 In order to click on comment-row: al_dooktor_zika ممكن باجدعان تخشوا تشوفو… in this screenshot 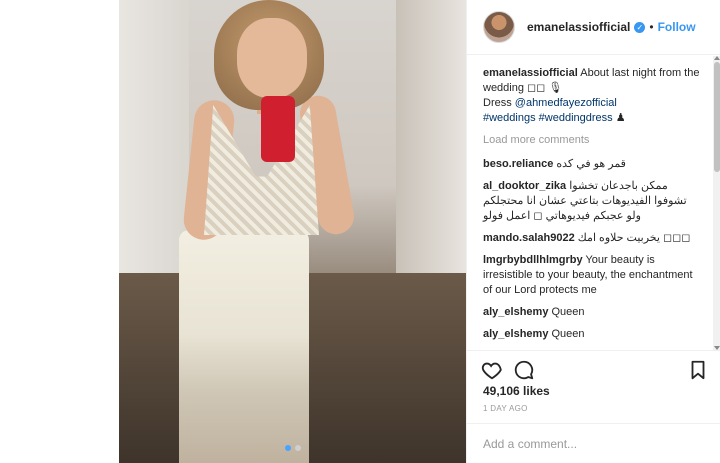, I will do `click(593, 201)`.